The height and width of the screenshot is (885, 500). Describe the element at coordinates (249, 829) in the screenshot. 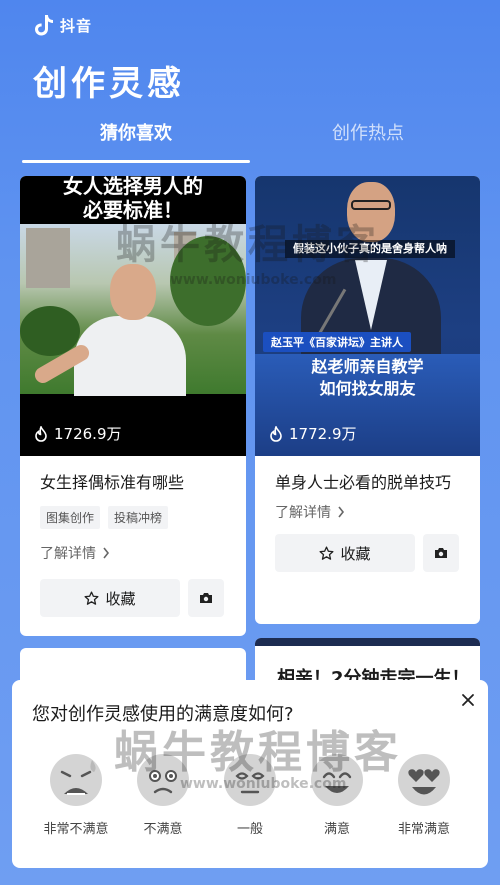

I see `rating-label: 一般` at that location.